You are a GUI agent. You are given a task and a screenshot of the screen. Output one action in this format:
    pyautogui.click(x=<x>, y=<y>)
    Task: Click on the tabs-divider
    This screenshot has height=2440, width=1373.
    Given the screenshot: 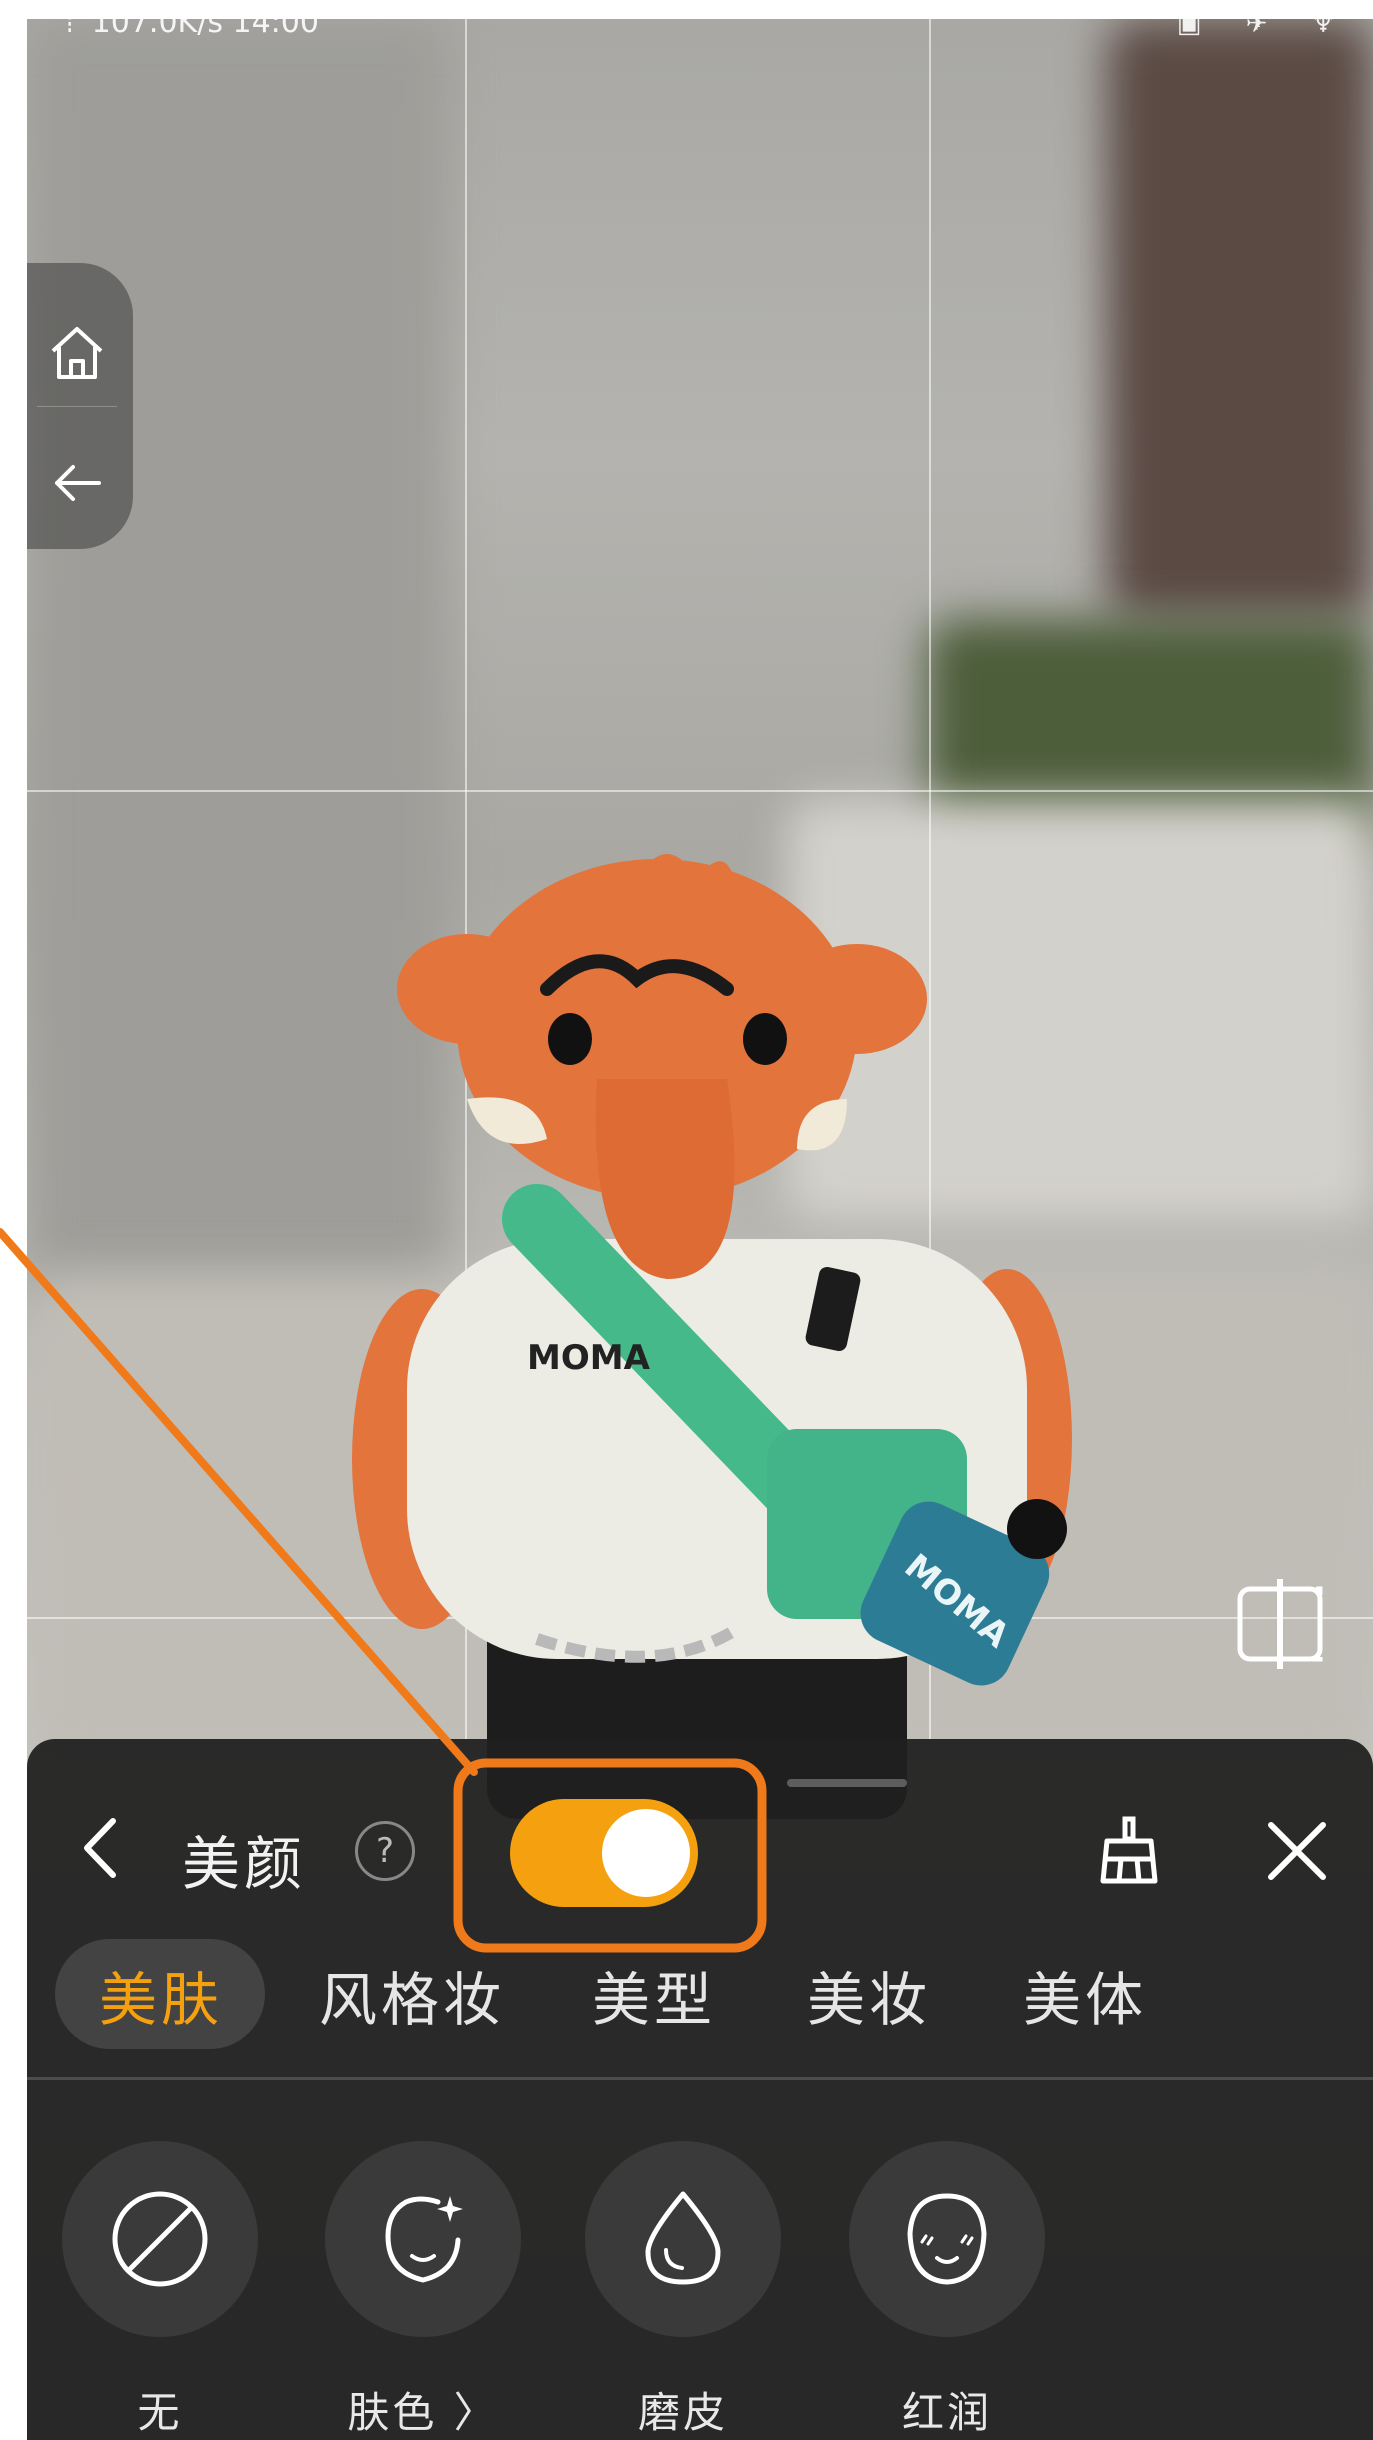 What is the action you would take?
    pyautogui.click(x=700, y=2078)
    